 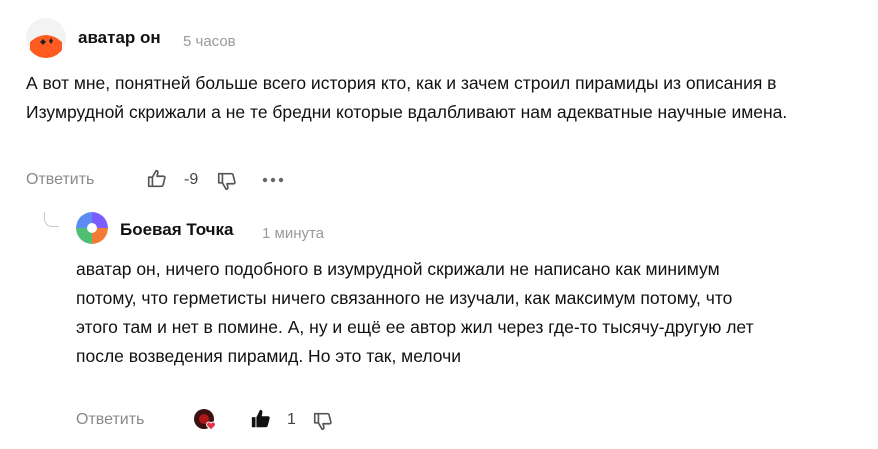 I want to click on thread-connector, so click(x=51, y=219).